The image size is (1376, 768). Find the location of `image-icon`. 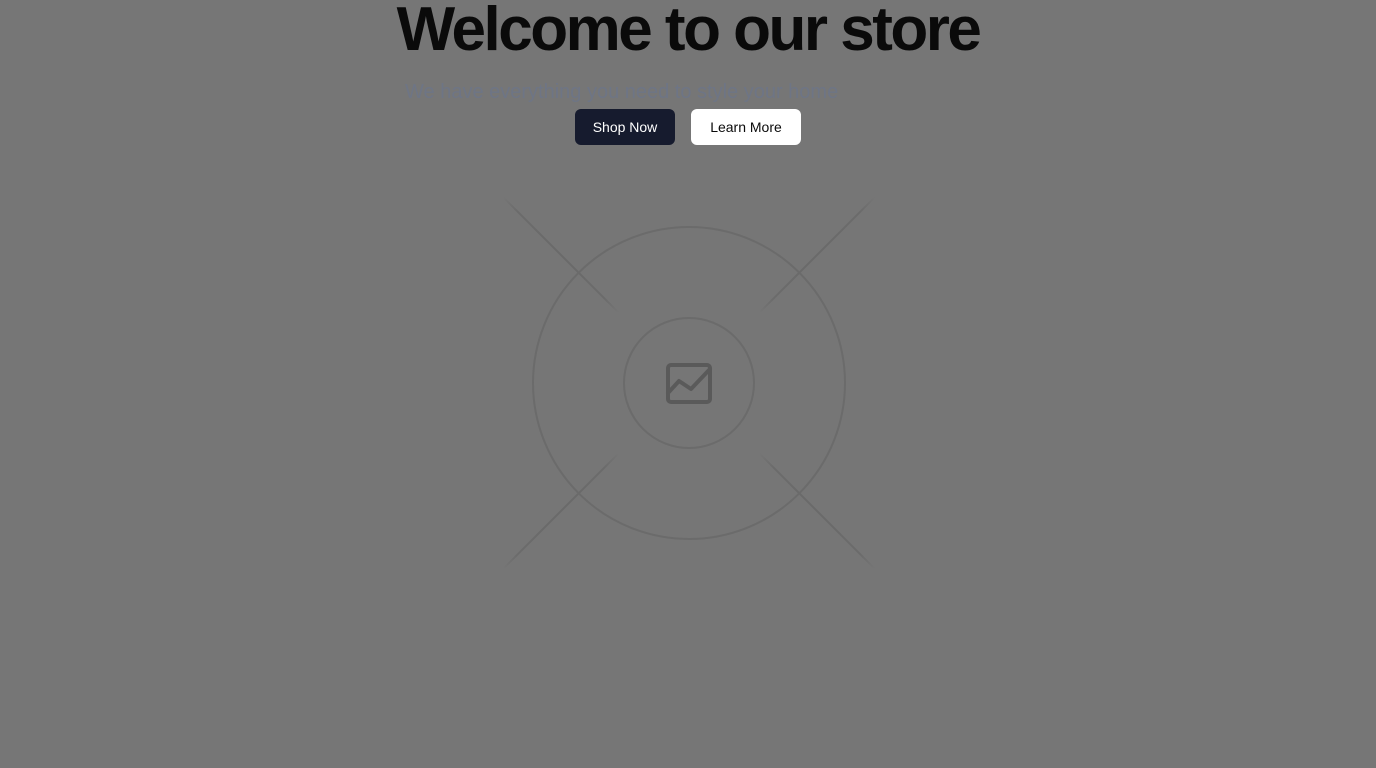

image-icon is located at coordinates (689, 383).